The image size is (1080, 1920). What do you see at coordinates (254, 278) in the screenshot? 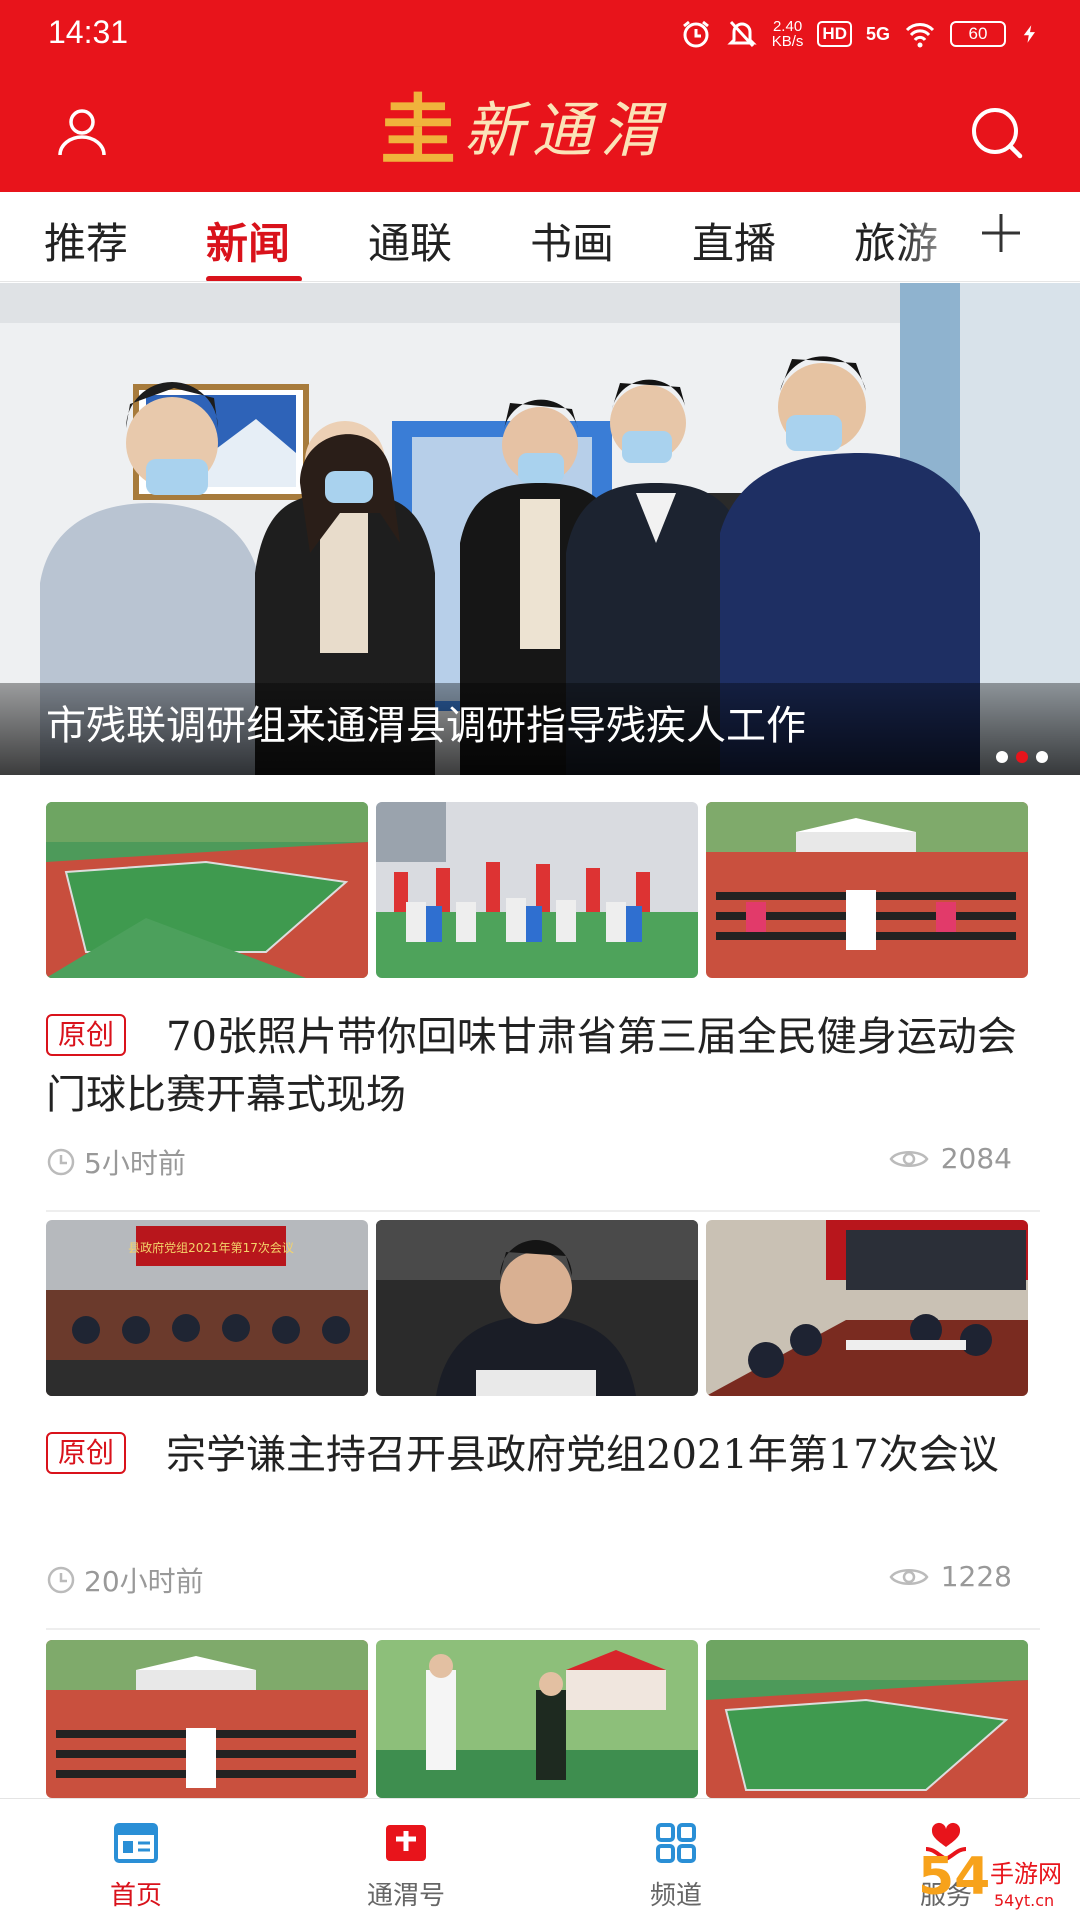
I see `active-tab-indicator` at bounding box center [254, 278].